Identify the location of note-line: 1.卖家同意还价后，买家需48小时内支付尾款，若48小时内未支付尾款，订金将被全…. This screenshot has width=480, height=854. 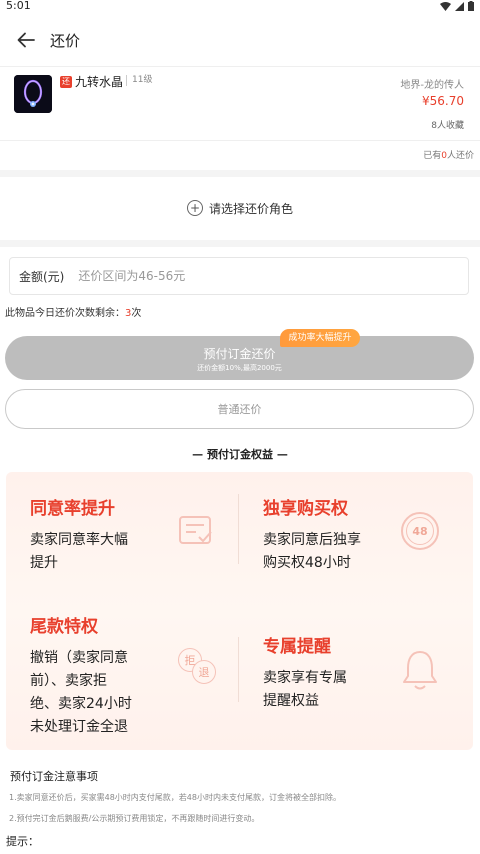
(175, 797).